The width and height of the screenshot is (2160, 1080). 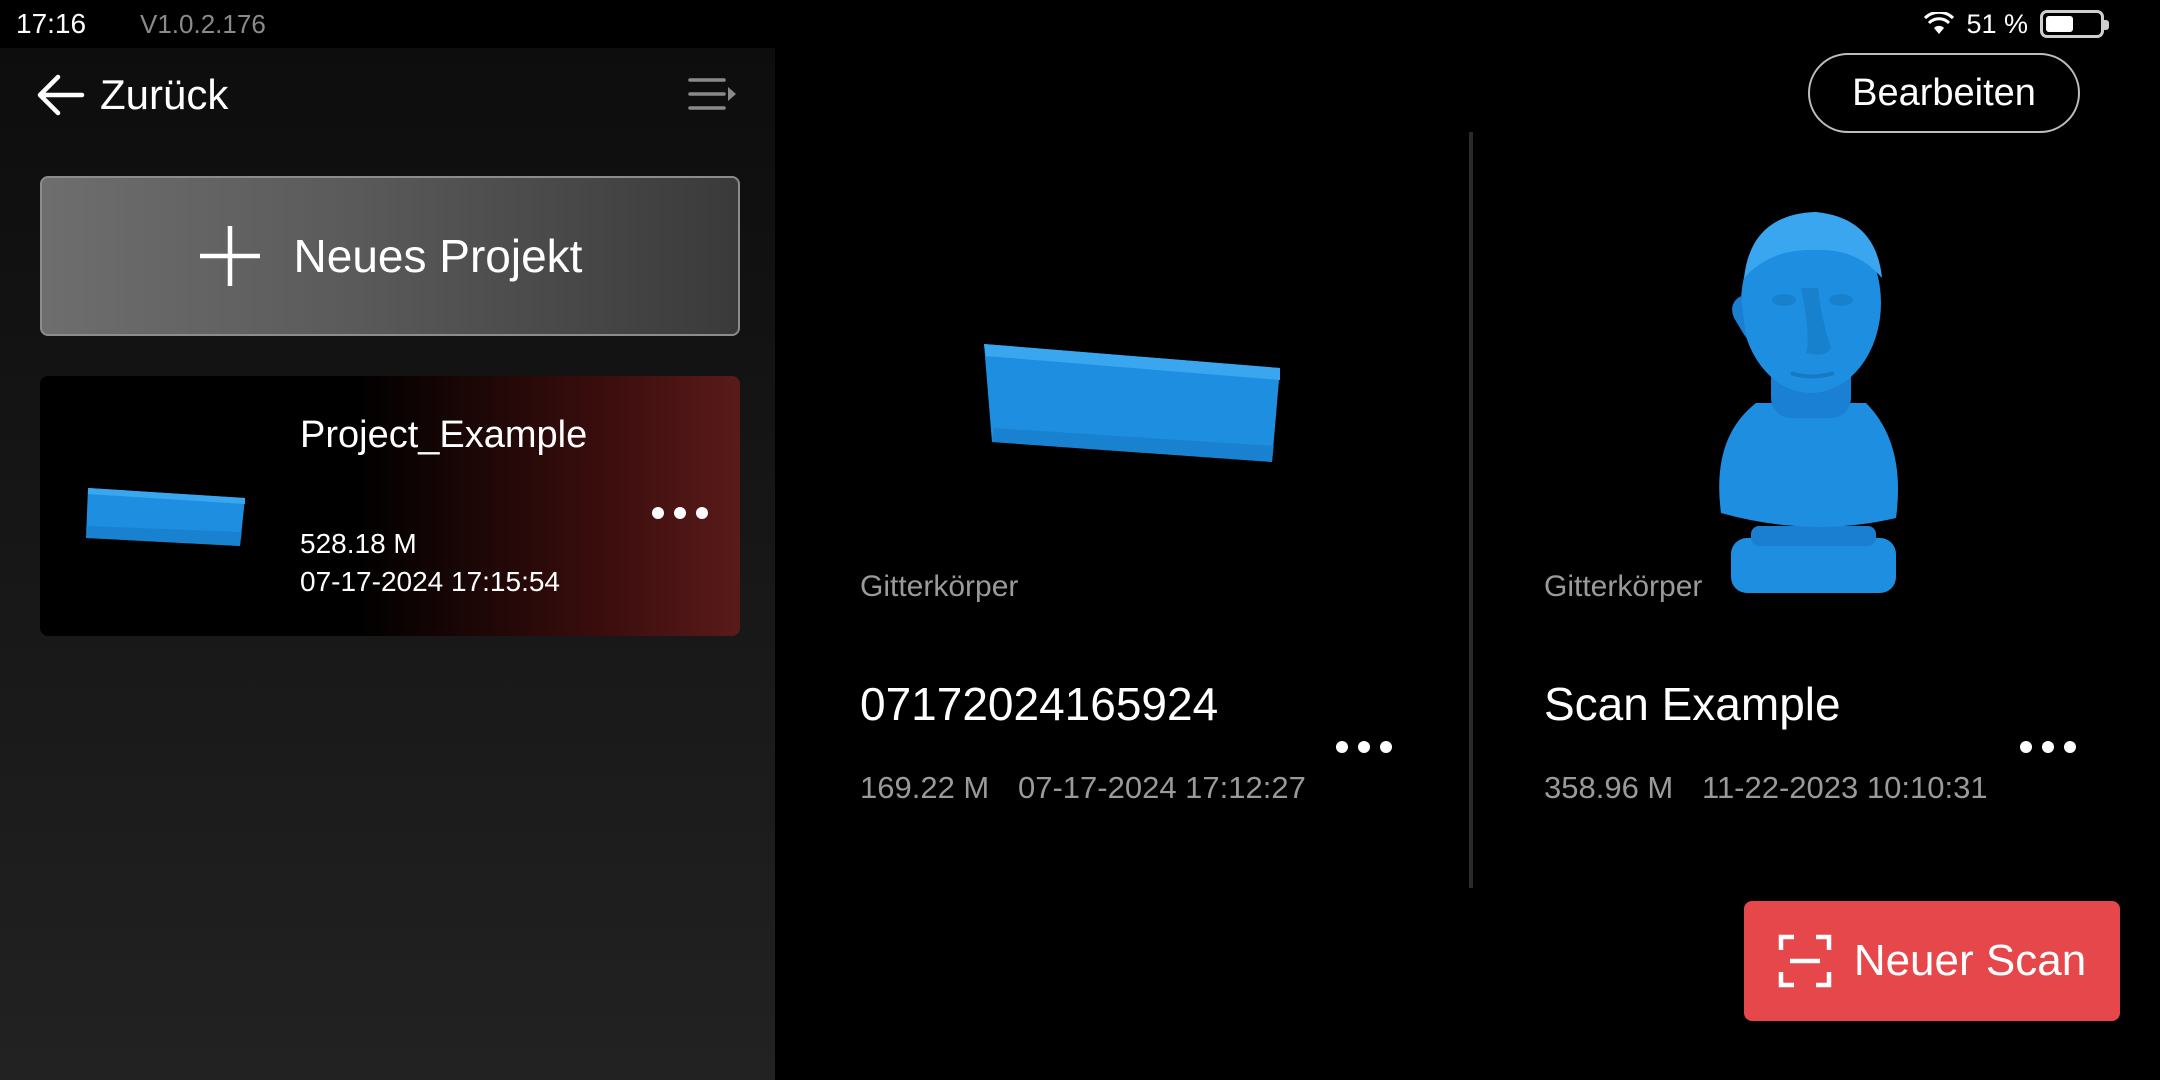 What do you see at coordinates (1970, 960) in the screenshot?
I see `new-scan-label: Neuer Scan` at bounding box center [1970, 960].